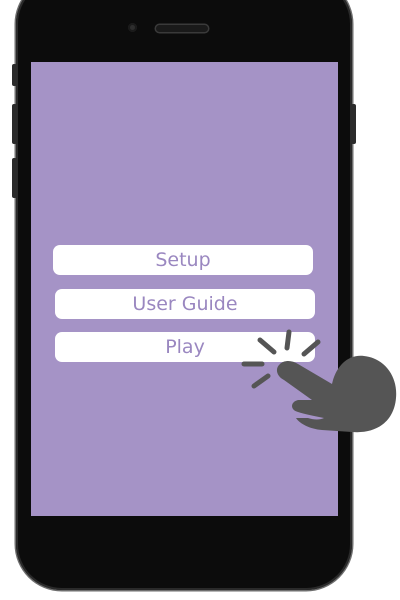  Describe the element at coordinates (183, 260) in the screenshot. I see `setup-button: Setup` at that location.